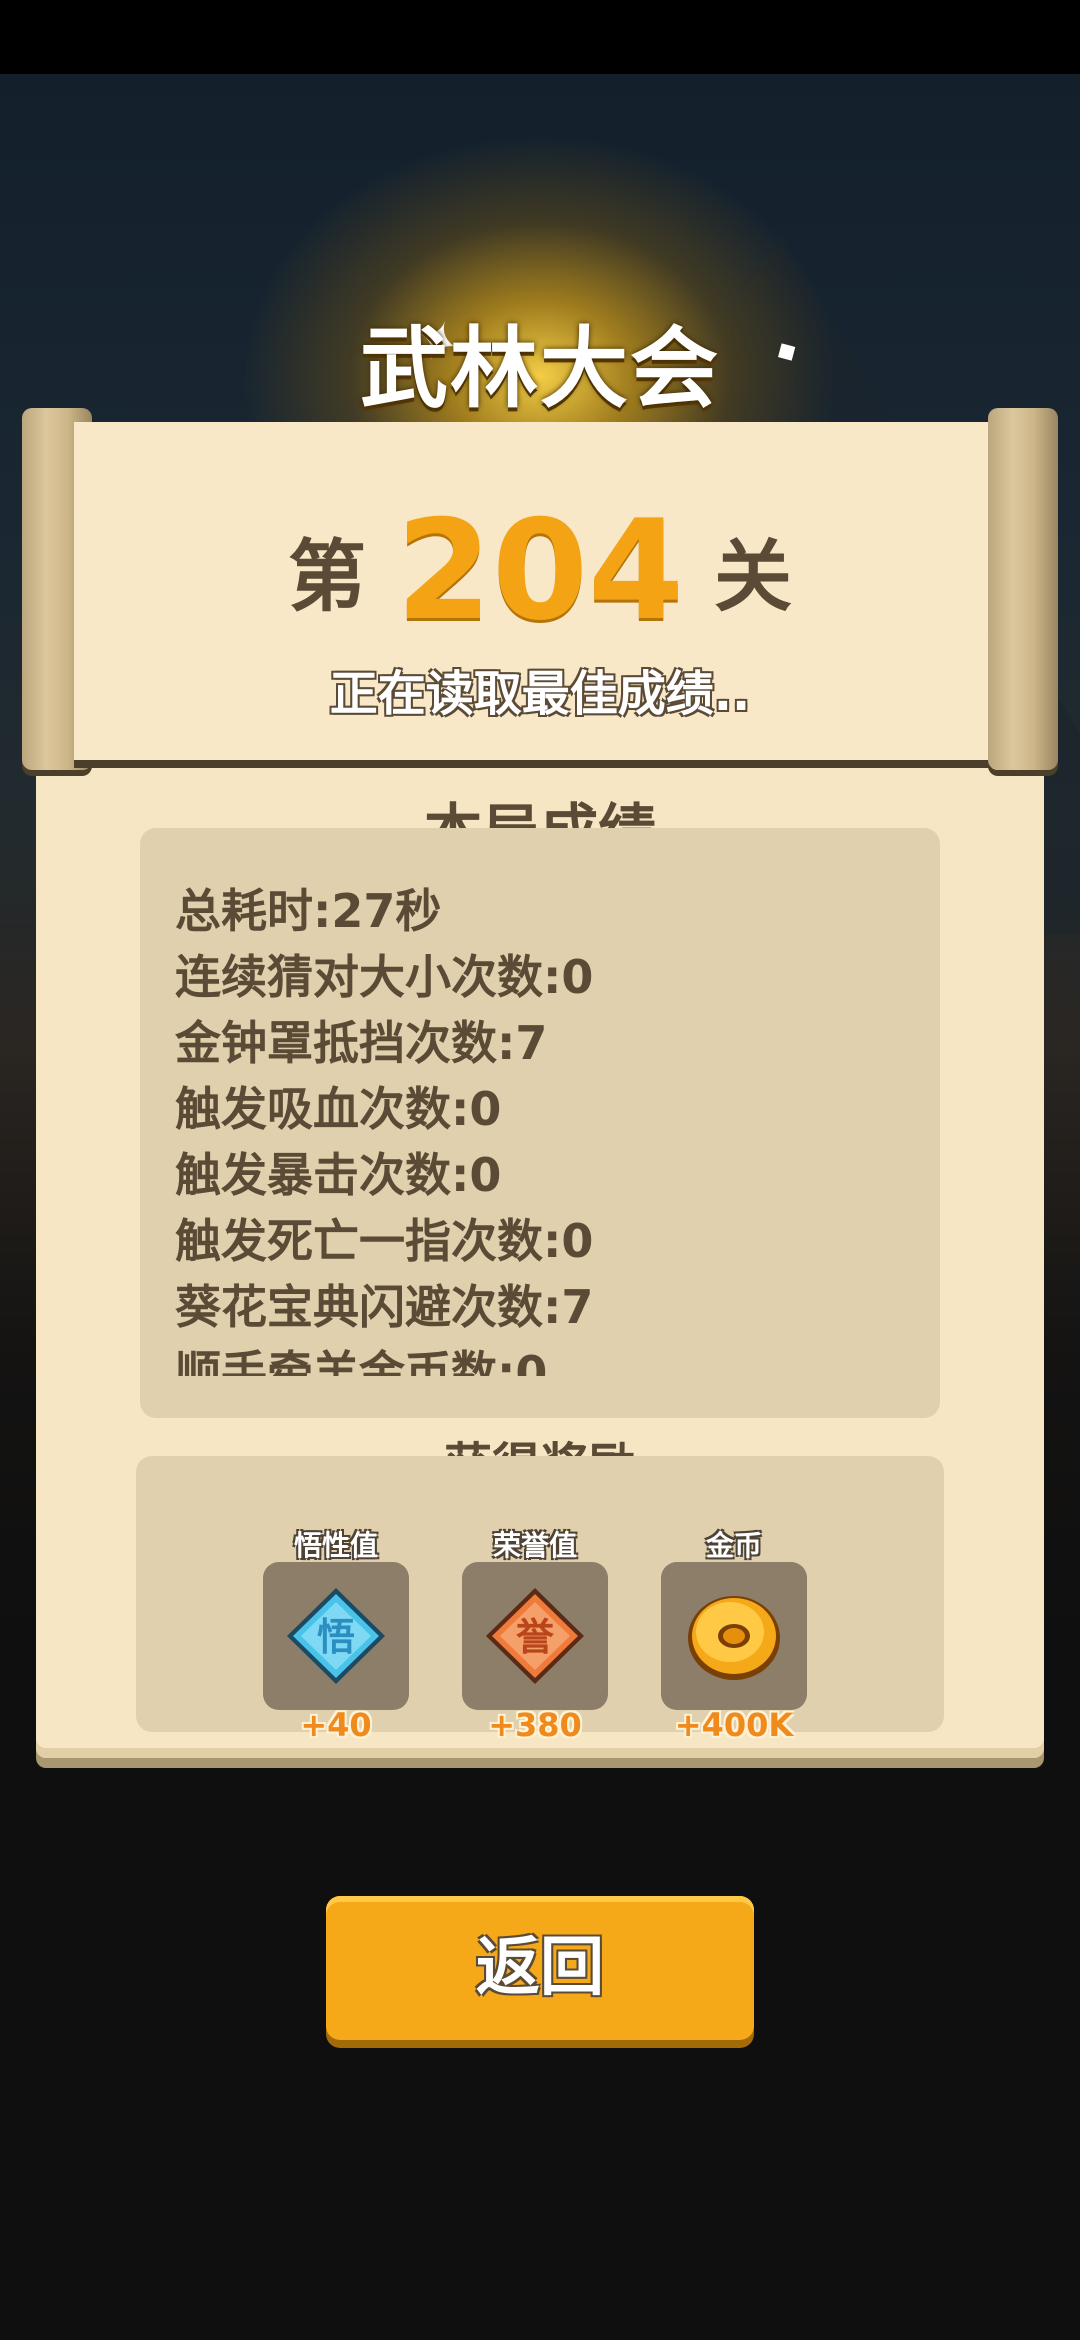 The width and height of the screenshot is (1080, 2340). I want to click on reward-label: 荣誉值, so click(534, 1545).